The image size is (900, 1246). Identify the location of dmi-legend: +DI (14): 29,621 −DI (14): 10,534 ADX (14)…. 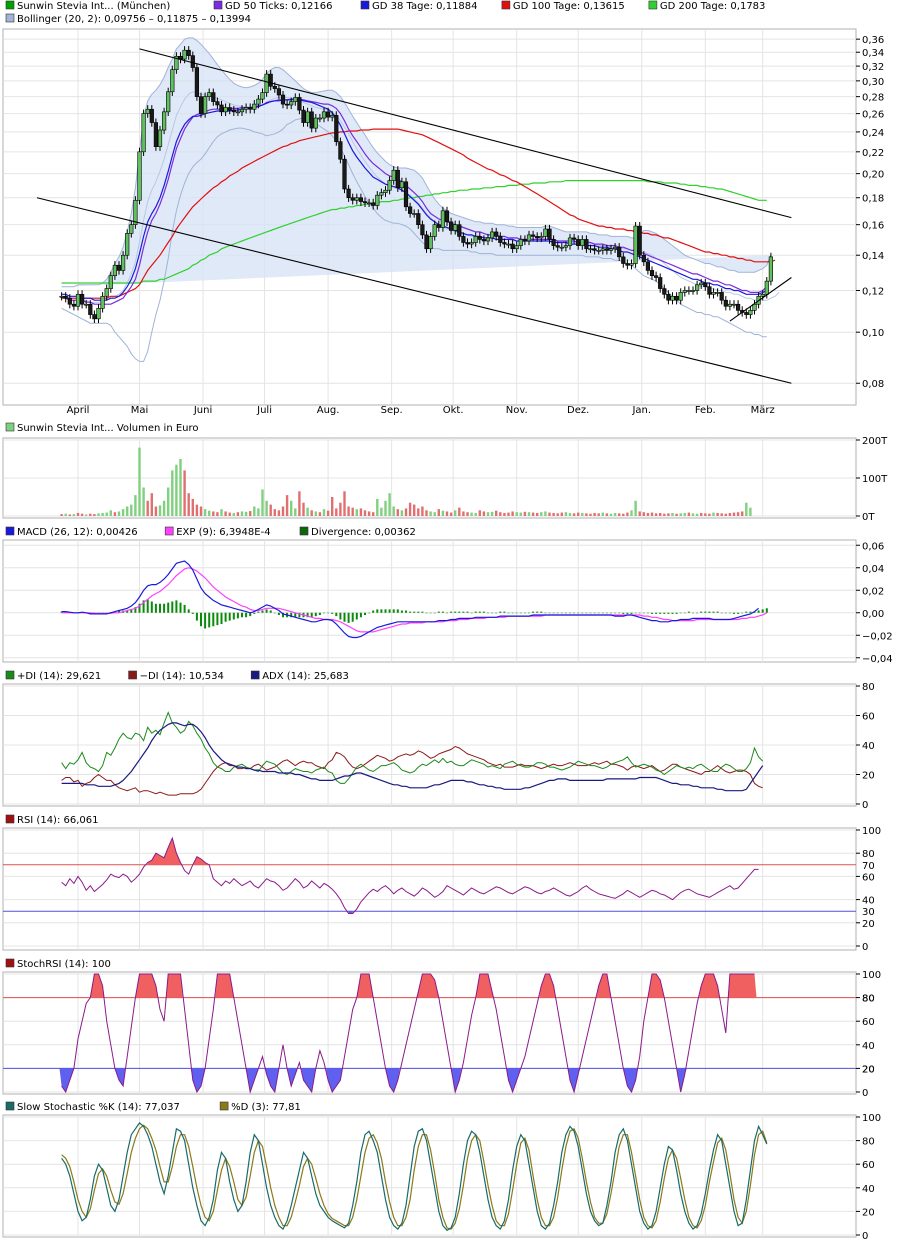
(177, 676).